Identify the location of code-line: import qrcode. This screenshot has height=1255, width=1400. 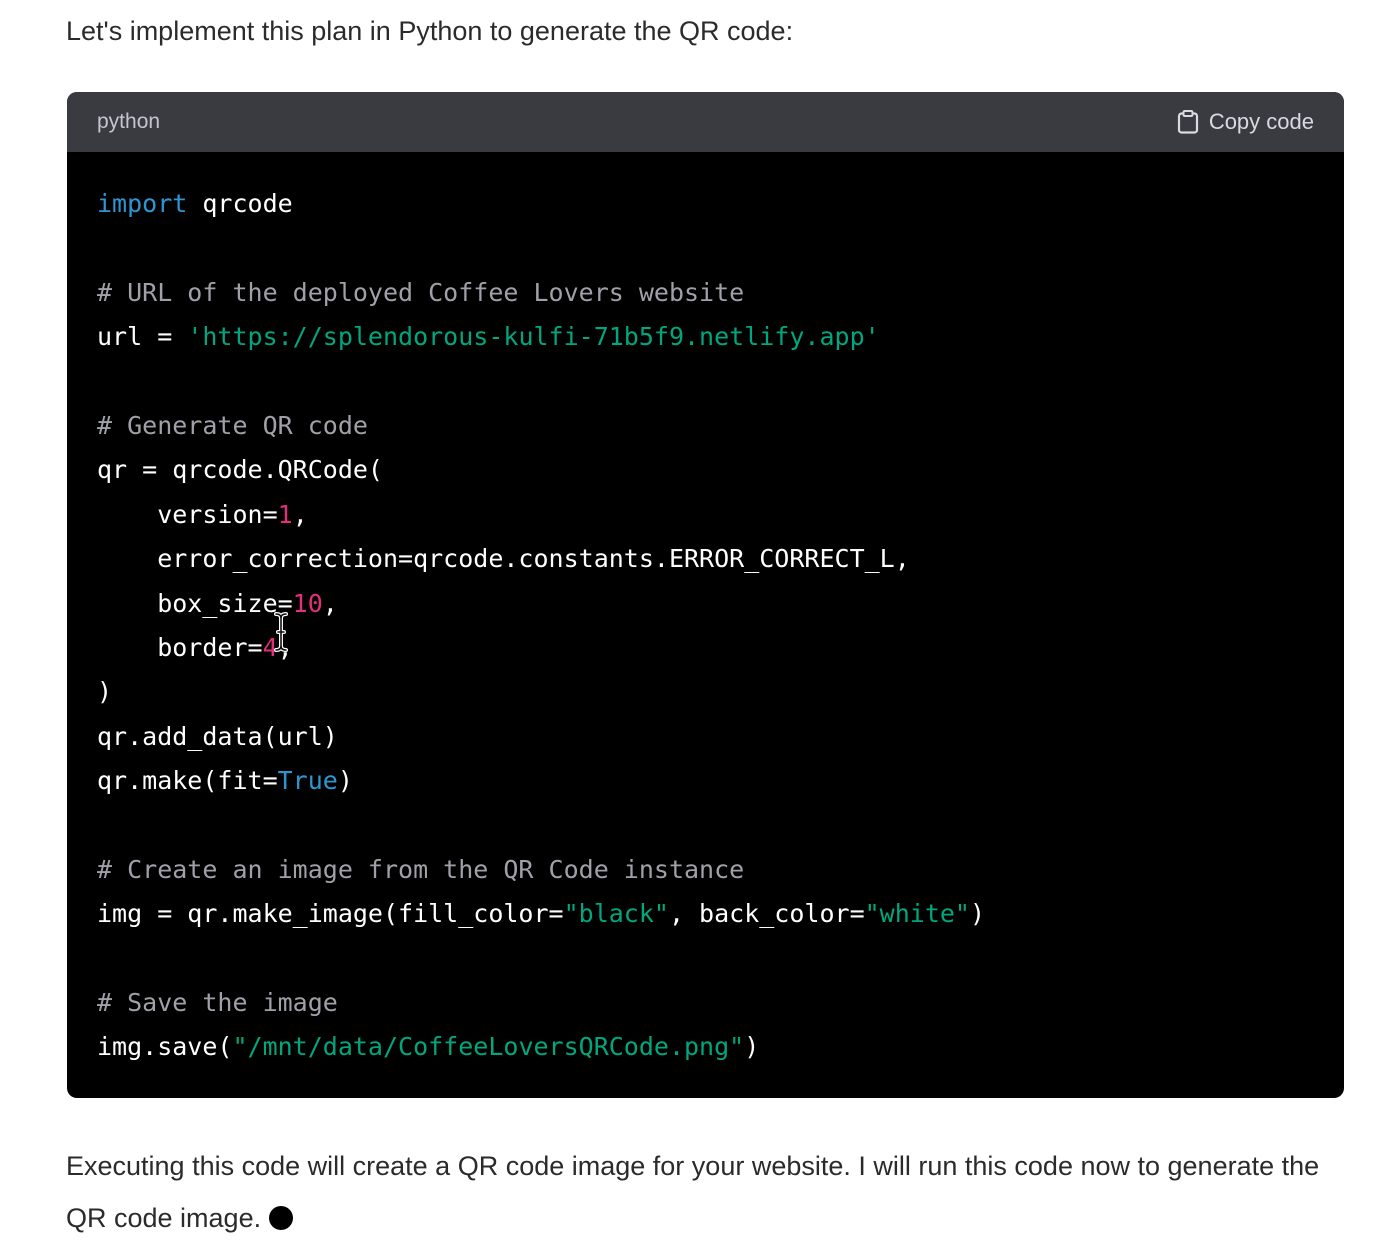
(541, 204).